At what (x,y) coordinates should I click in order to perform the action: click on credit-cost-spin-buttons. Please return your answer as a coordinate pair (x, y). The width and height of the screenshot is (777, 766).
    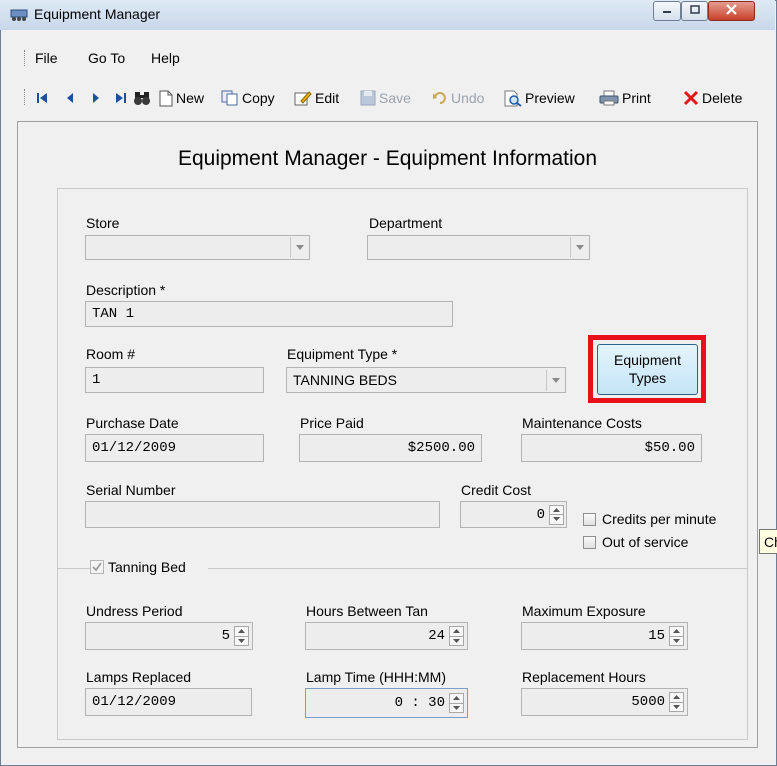
    Looking at the image, I should click on (556, 514).